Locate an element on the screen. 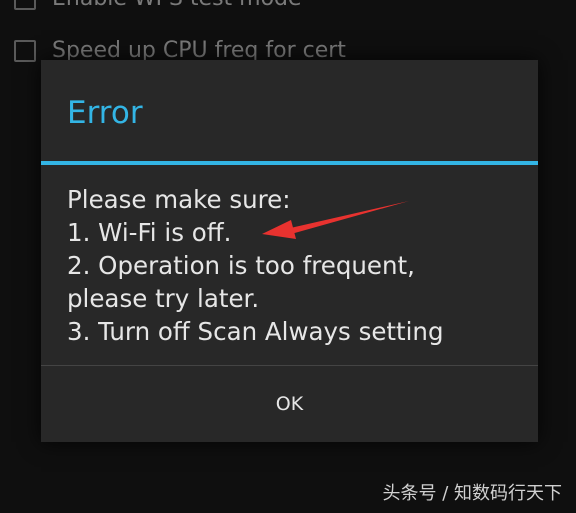 The image size is (576, 513). annotation-arrow-icon is located at coordinates (335, 220).